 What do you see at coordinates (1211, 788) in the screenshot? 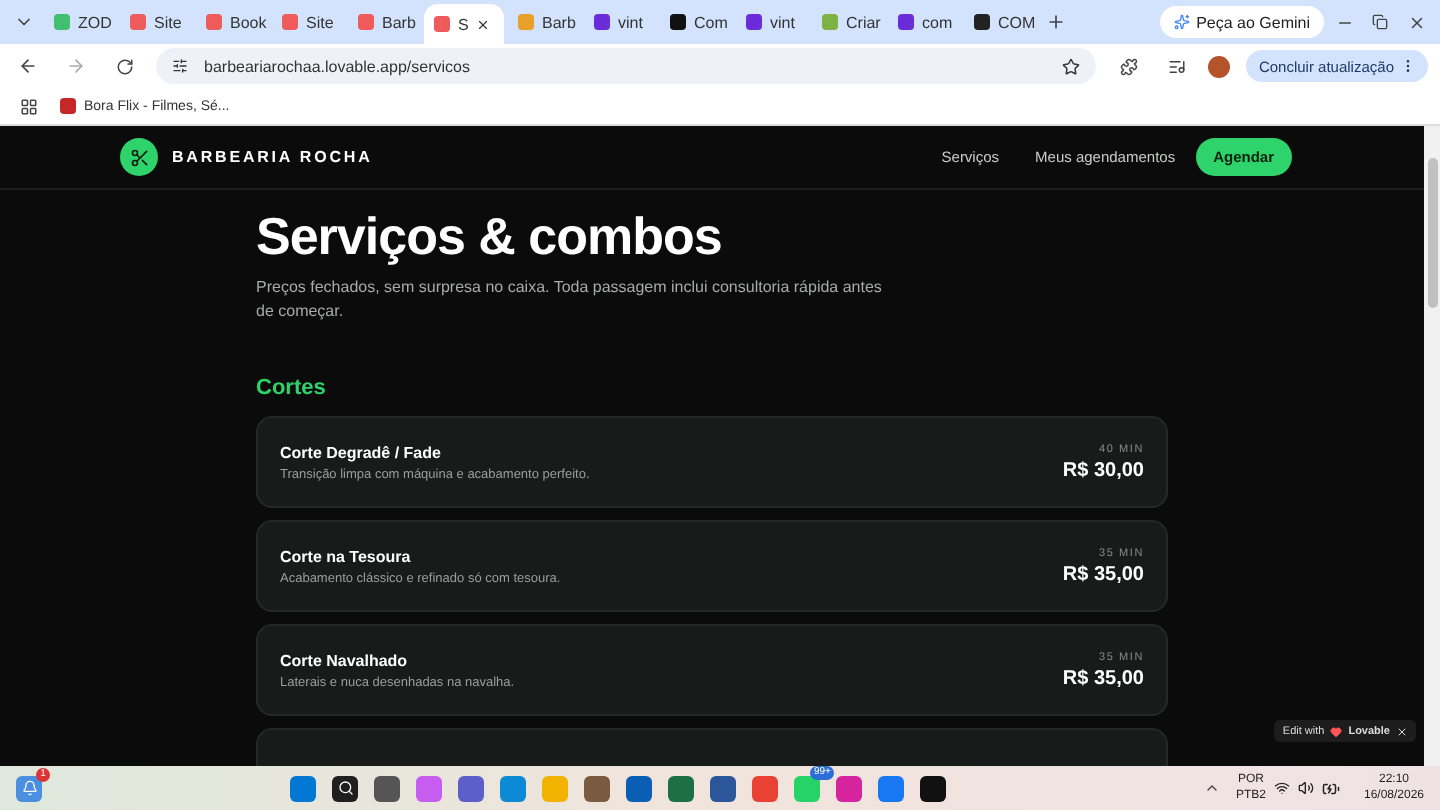
I see `chevron-up-icon` at bounding box center [1211, 788].